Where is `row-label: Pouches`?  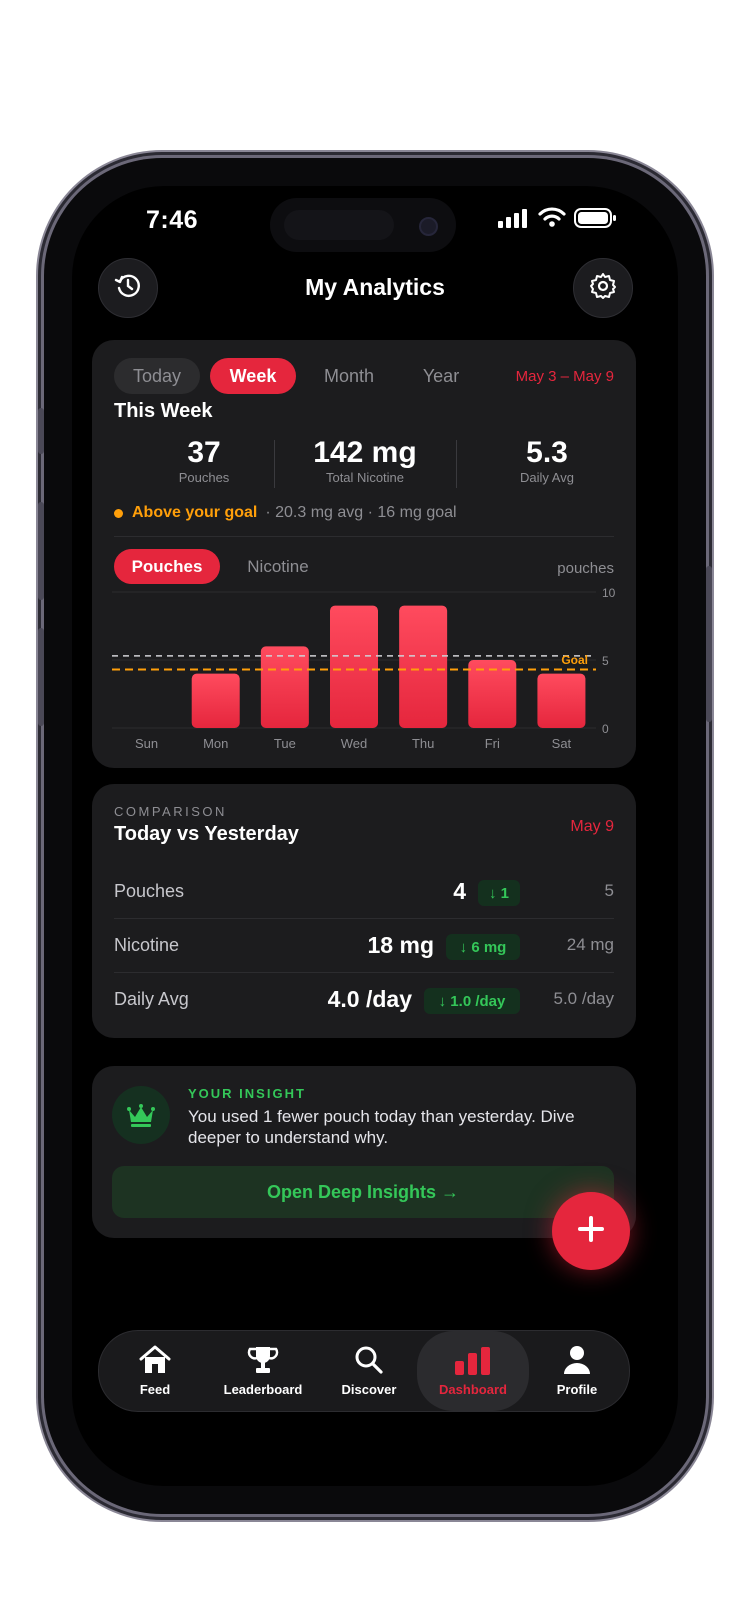 row-label: Pouches is located at coordinates (149, 891).